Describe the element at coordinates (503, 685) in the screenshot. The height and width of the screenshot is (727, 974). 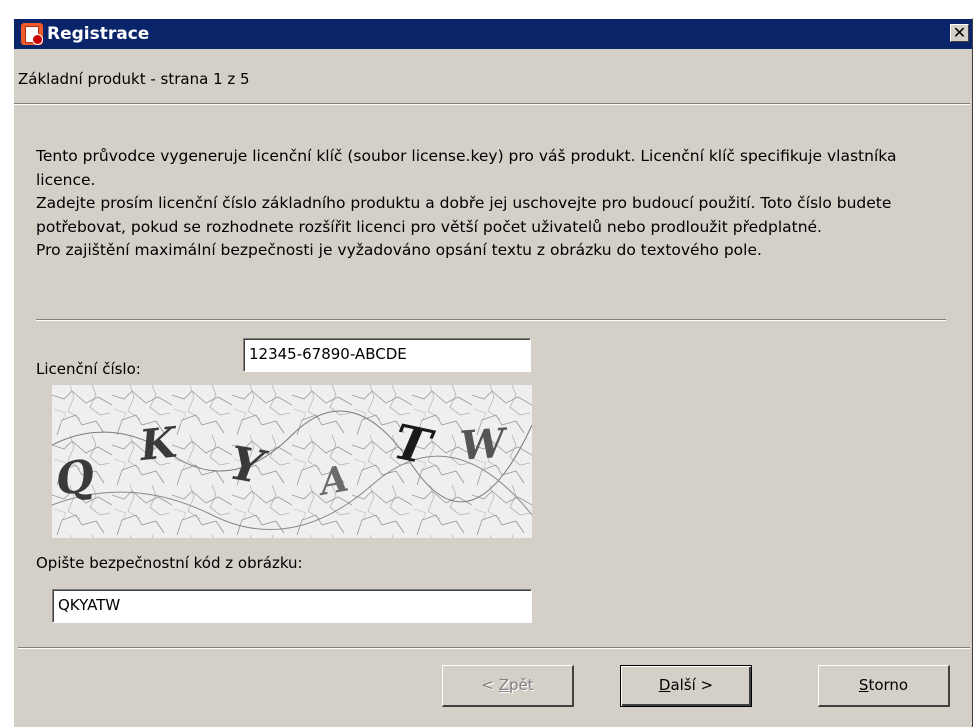
I see `back-mnemonic: Z` at that location.